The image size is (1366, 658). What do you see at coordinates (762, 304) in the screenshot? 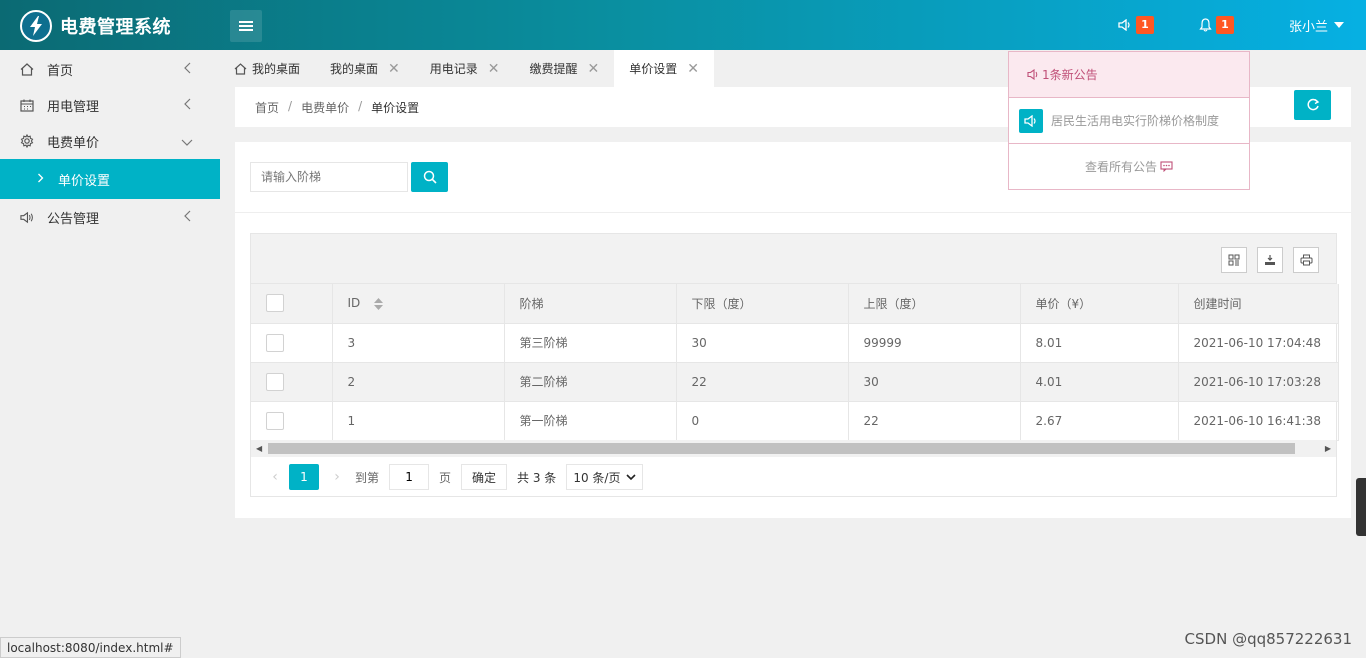
I see `column-header-lower: 下限（度）` at bounding box center [762, 304].